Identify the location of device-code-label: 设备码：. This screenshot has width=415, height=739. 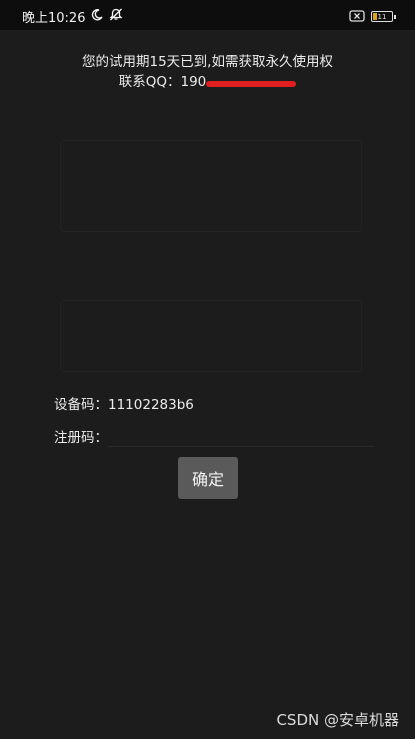
(81, 405).